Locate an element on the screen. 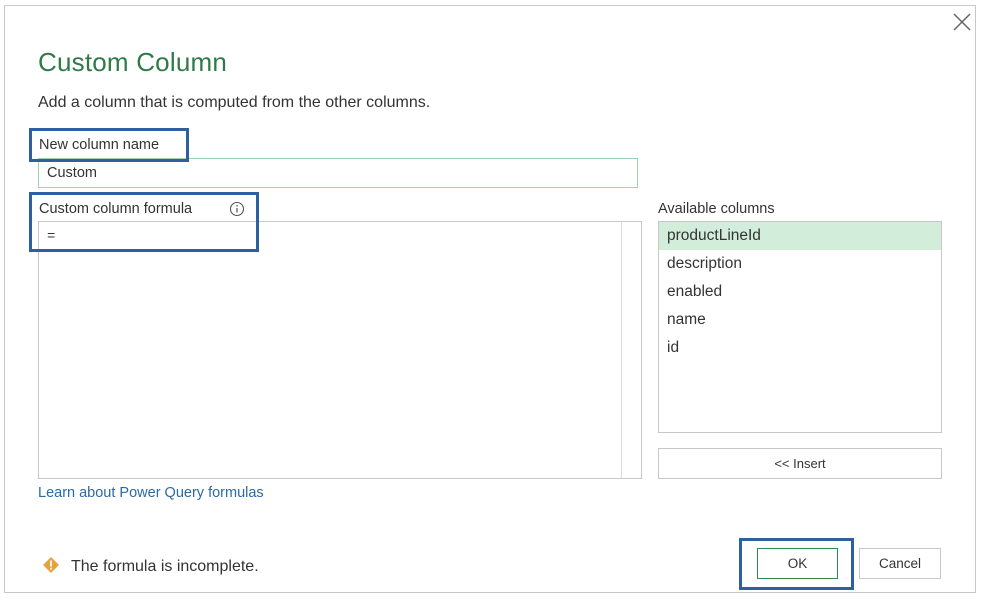 This screenshot has width=981, height=599. close-icon is located at coordinates (962, 22).